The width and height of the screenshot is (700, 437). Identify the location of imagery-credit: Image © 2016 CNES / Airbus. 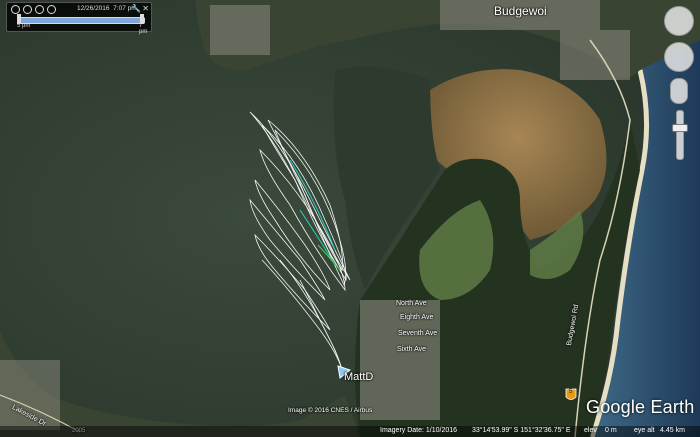
(330, 410).